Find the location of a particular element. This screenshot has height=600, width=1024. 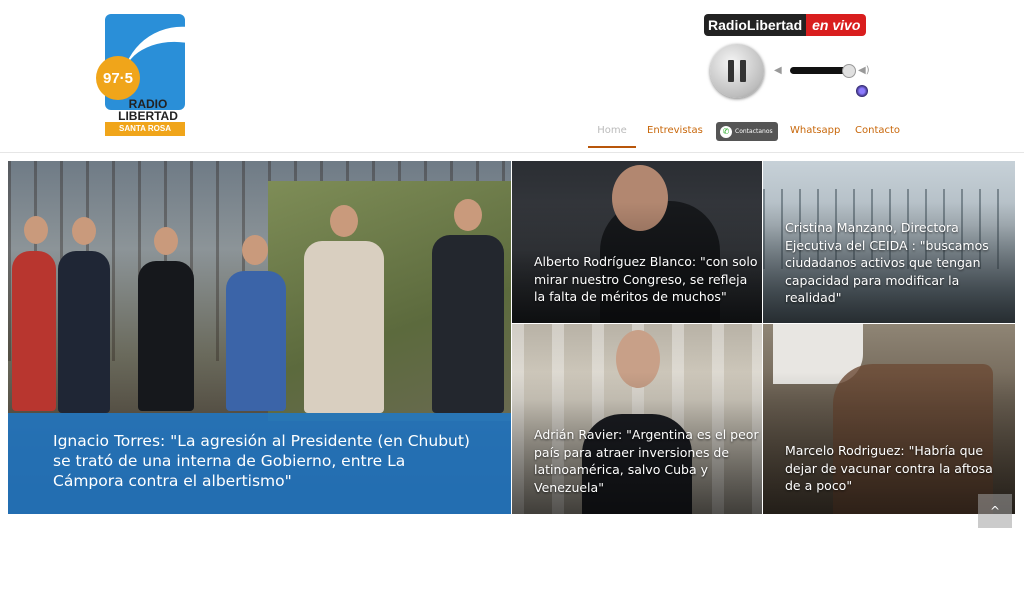

nav-entrevistas: Entrevistas is located at coordinates (675, 132).